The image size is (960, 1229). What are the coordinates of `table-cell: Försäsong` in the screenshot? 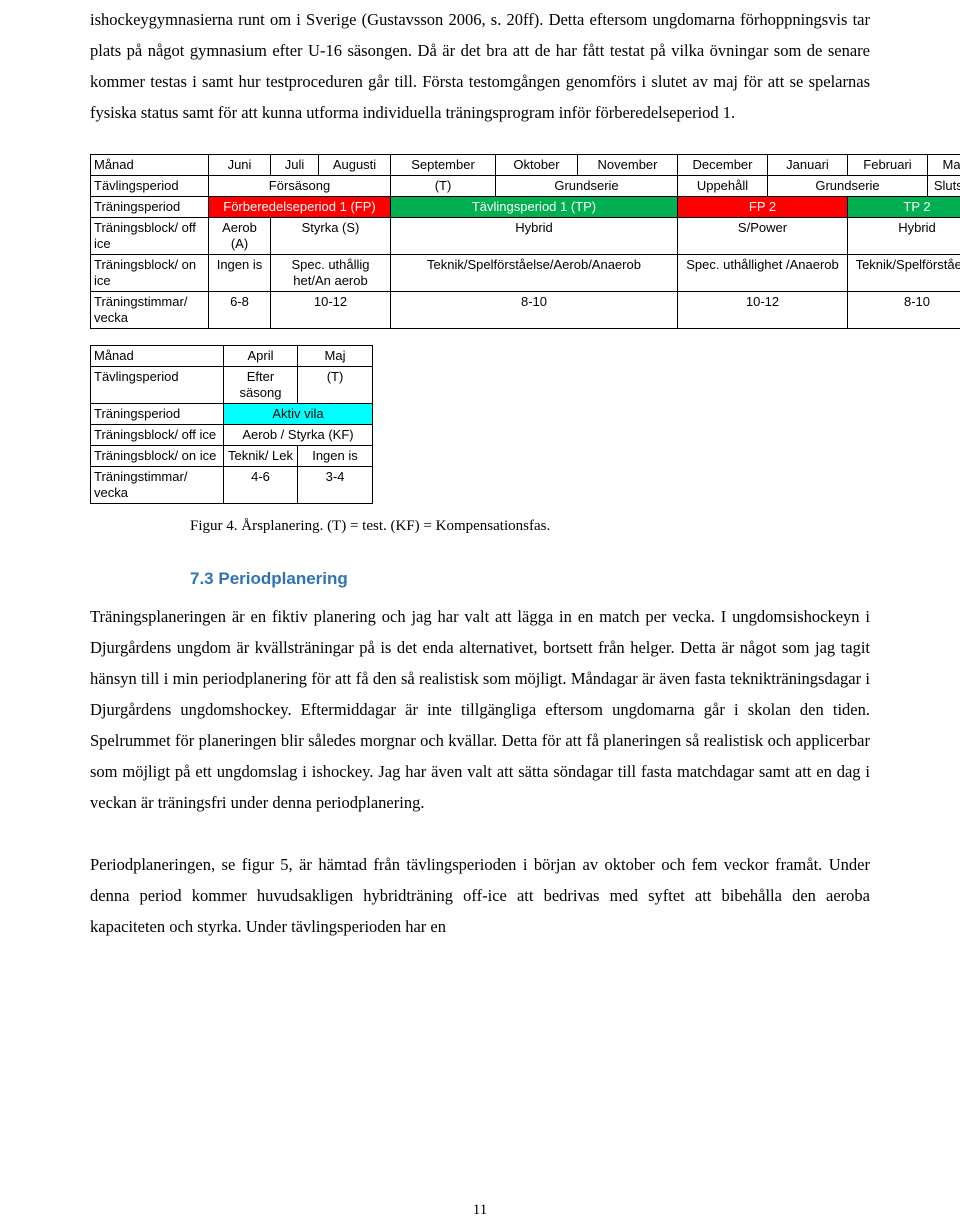 It's located at (299, 186).